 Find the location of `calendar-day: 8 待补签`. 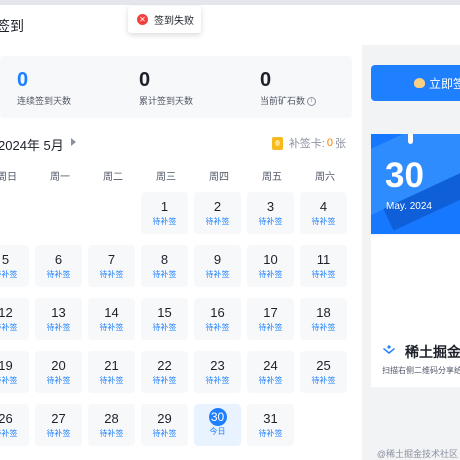

calendar-day: 8 待补签 is located at coordinates (164, 266).